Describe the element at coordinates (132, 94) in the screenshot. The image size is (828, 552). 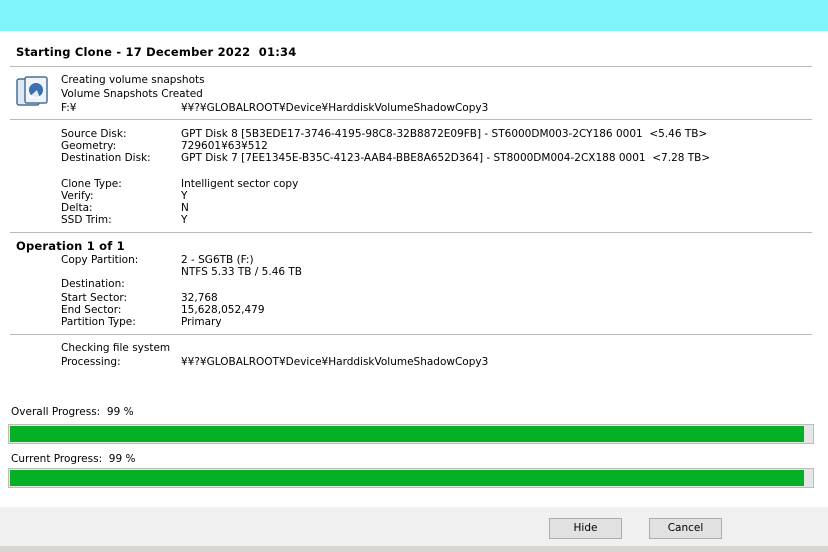
I see `snapshot-status-2: Volume Snapshots Created` at that location.